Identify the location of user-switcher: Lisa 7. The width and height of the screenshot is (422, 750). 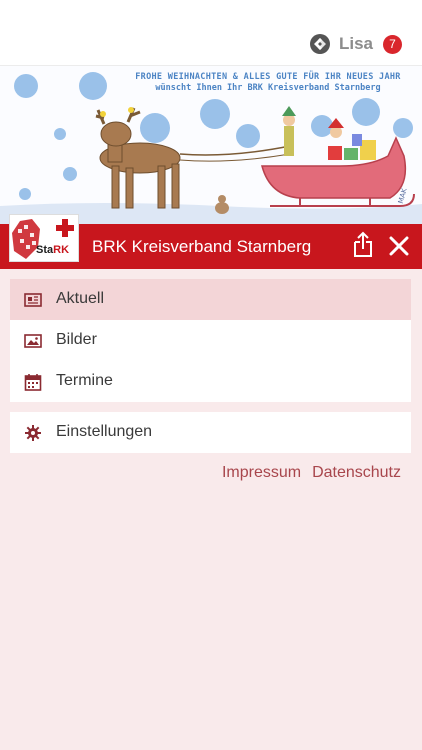
(355, 44).